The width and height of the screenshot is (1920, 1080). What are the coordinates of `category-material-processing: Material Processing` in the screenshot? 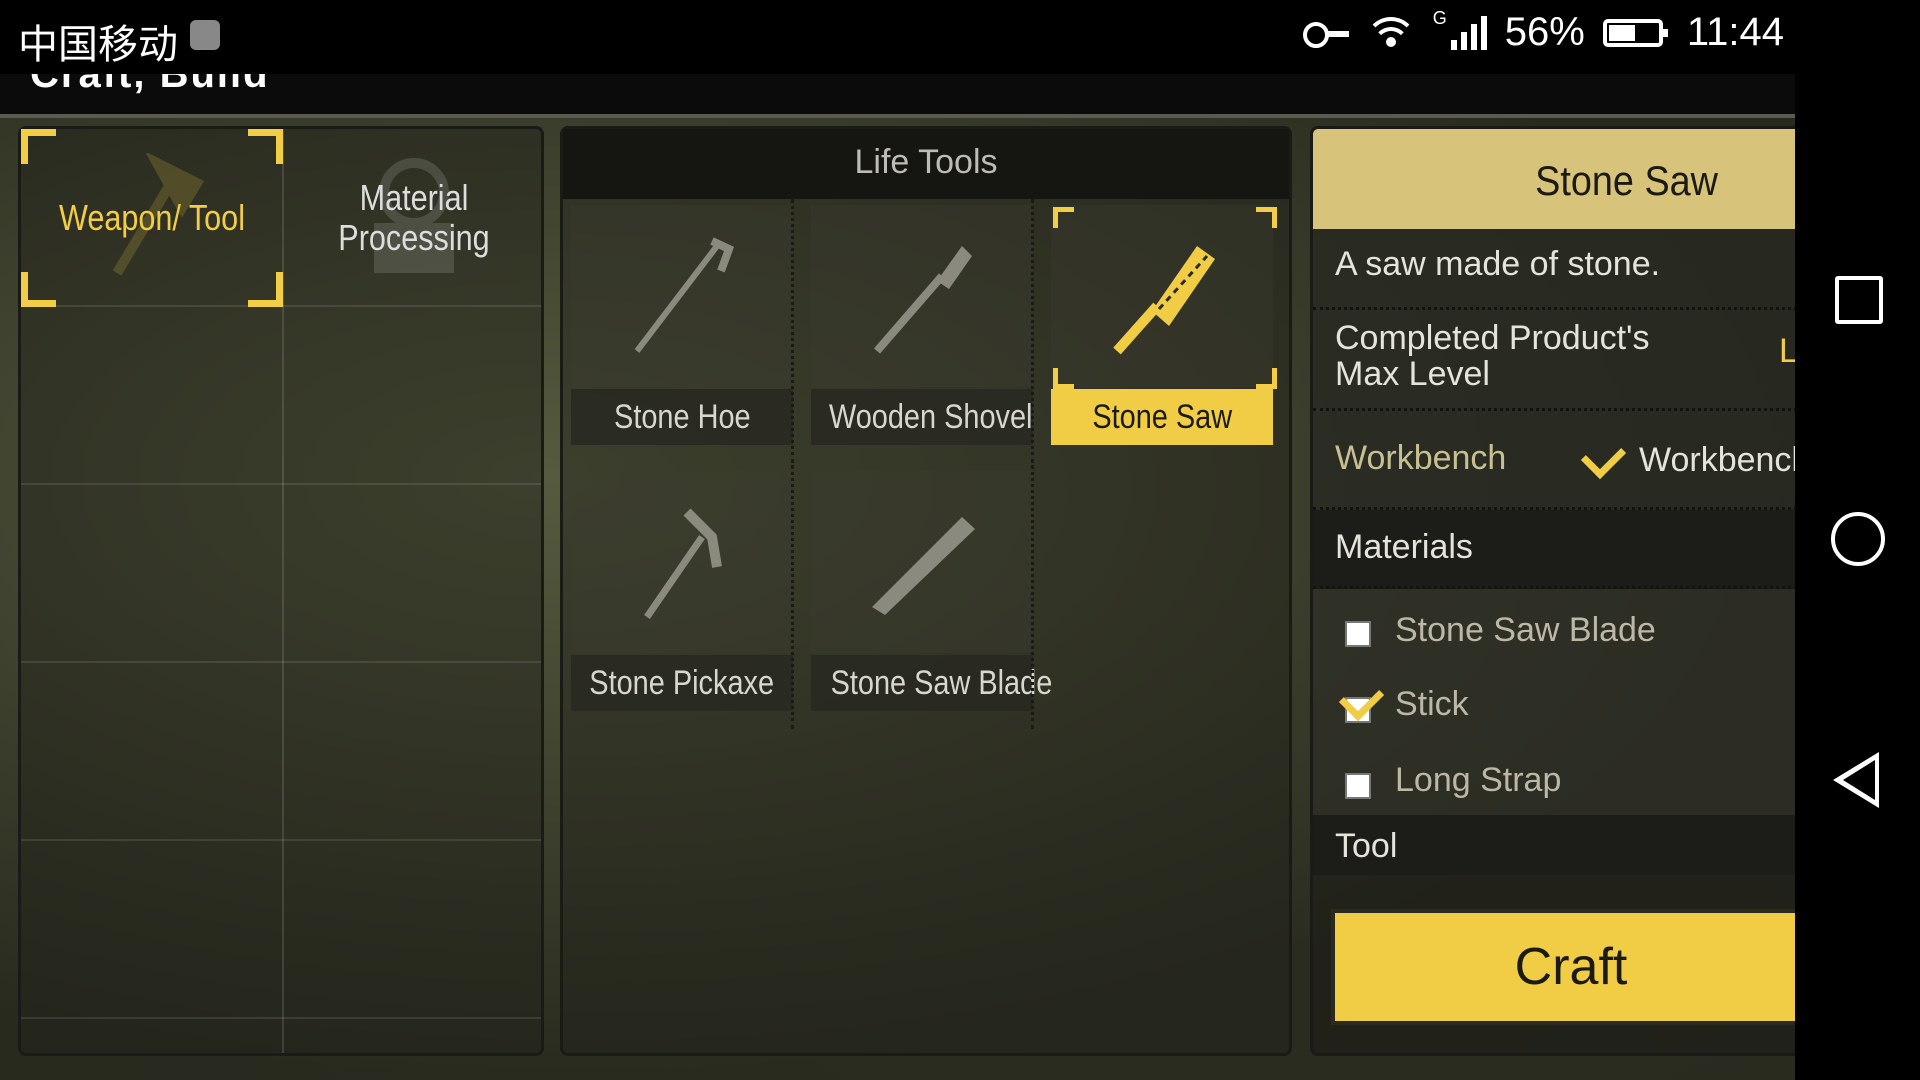 It's located at (414, 218).